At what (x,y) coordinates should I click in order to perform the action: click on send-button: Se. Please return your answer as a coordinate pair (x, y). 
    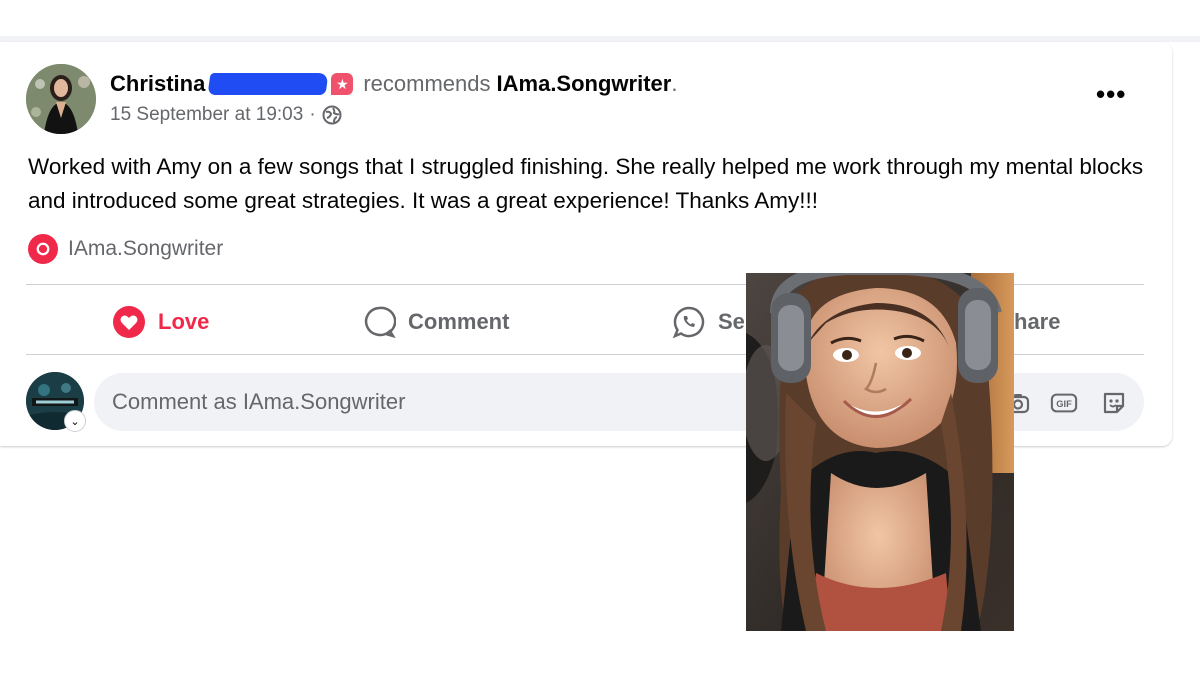
    Looking at the image, I should click on (708, 322).